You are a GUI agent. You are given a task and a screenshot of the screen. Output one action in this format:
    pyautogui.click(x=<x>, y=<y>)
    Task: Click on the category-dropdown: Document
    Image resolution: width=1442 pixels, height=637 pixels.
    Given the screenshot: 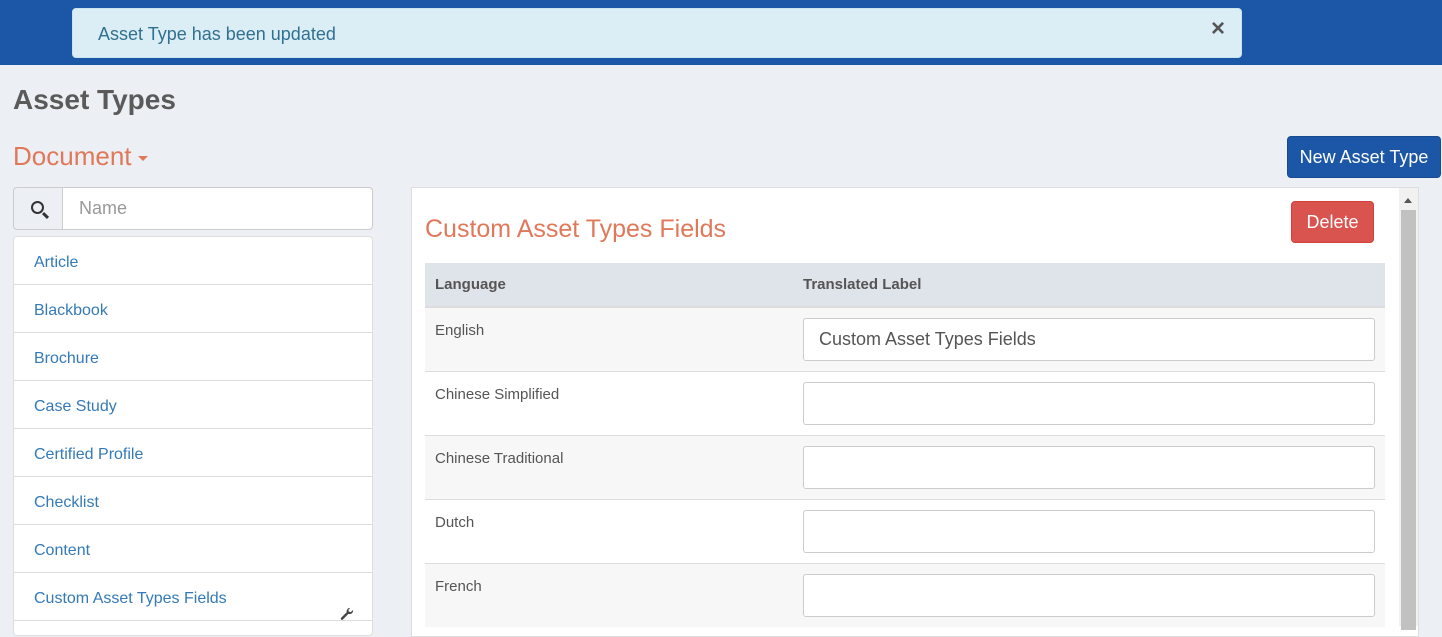 What is the action you would take?
    pyautogui.click(x=80, y=156)
    